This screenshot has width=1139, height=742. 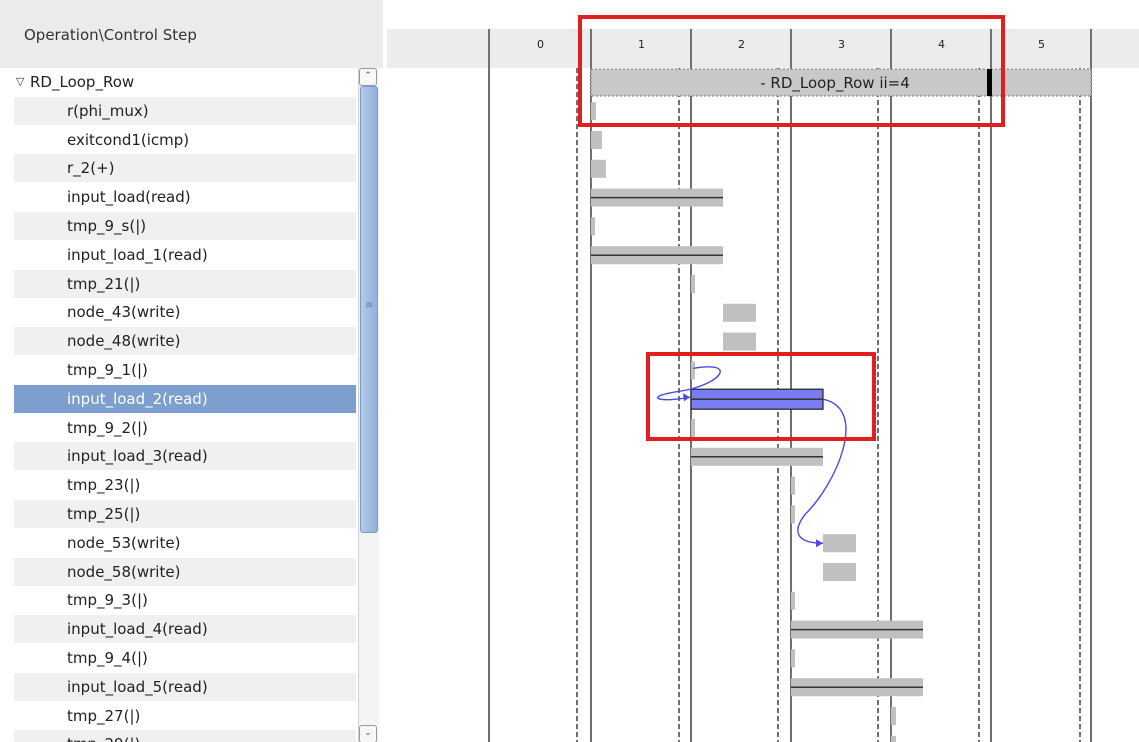 What do you see at coordinates (107, 658) in the screenshot?
I see `tree-item-label: tmp_9_4(|)` at bounding box center [107, 658].